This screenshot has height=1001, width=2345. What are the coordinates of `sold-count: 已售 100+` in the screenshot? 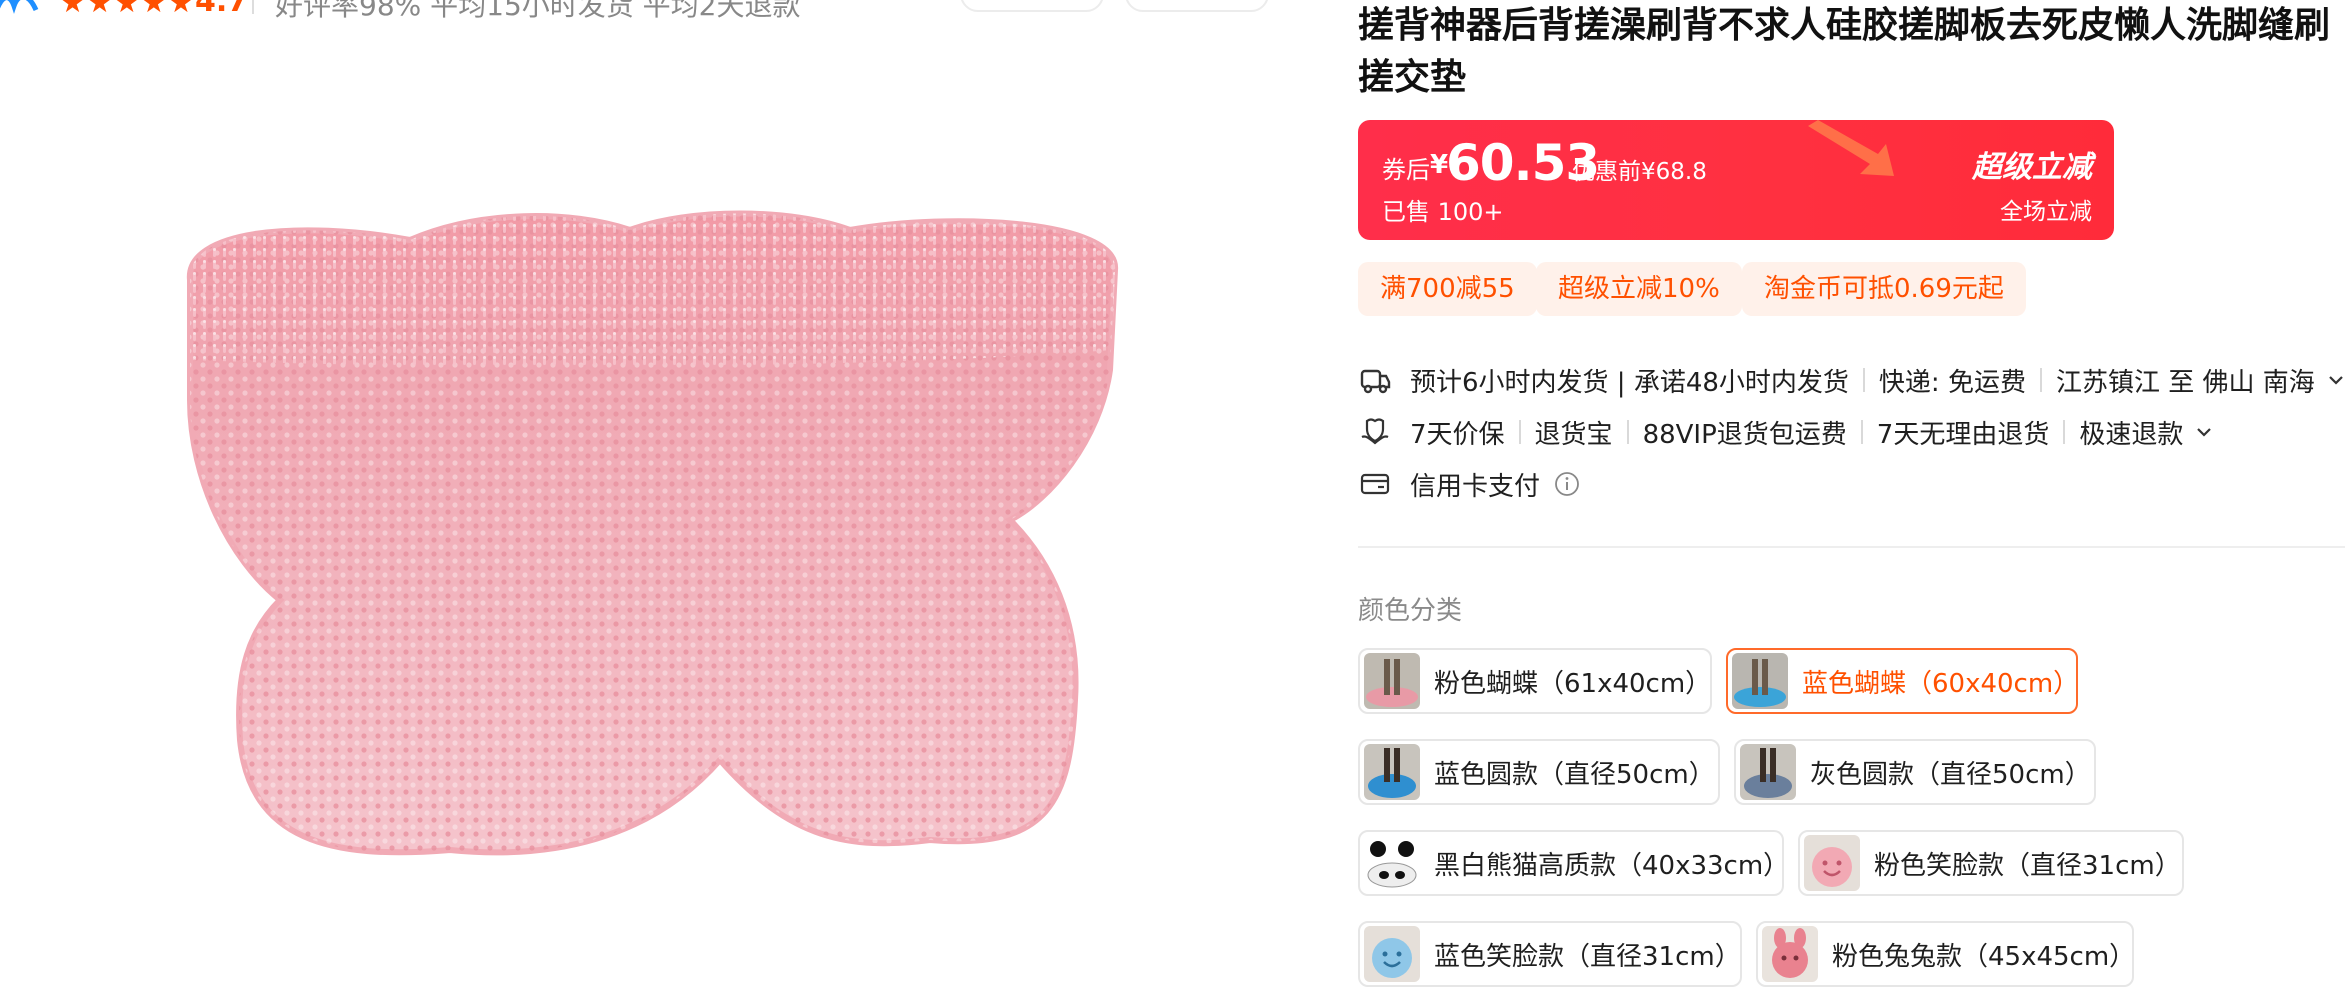 It's located at (1443, 212).